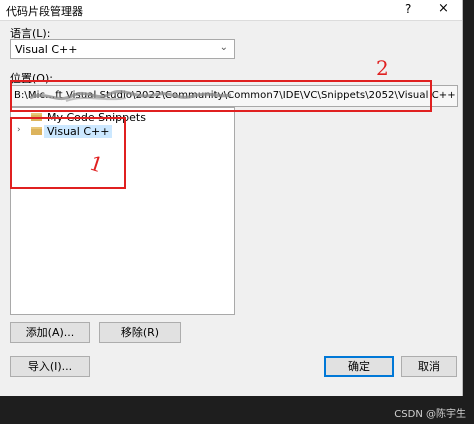 This screenshot has height=424, width=474. What do you see at coordinates (46, 49) in the screenshot?
I see `language-selected-value: Visual C++` at bounding box center [46, 49].